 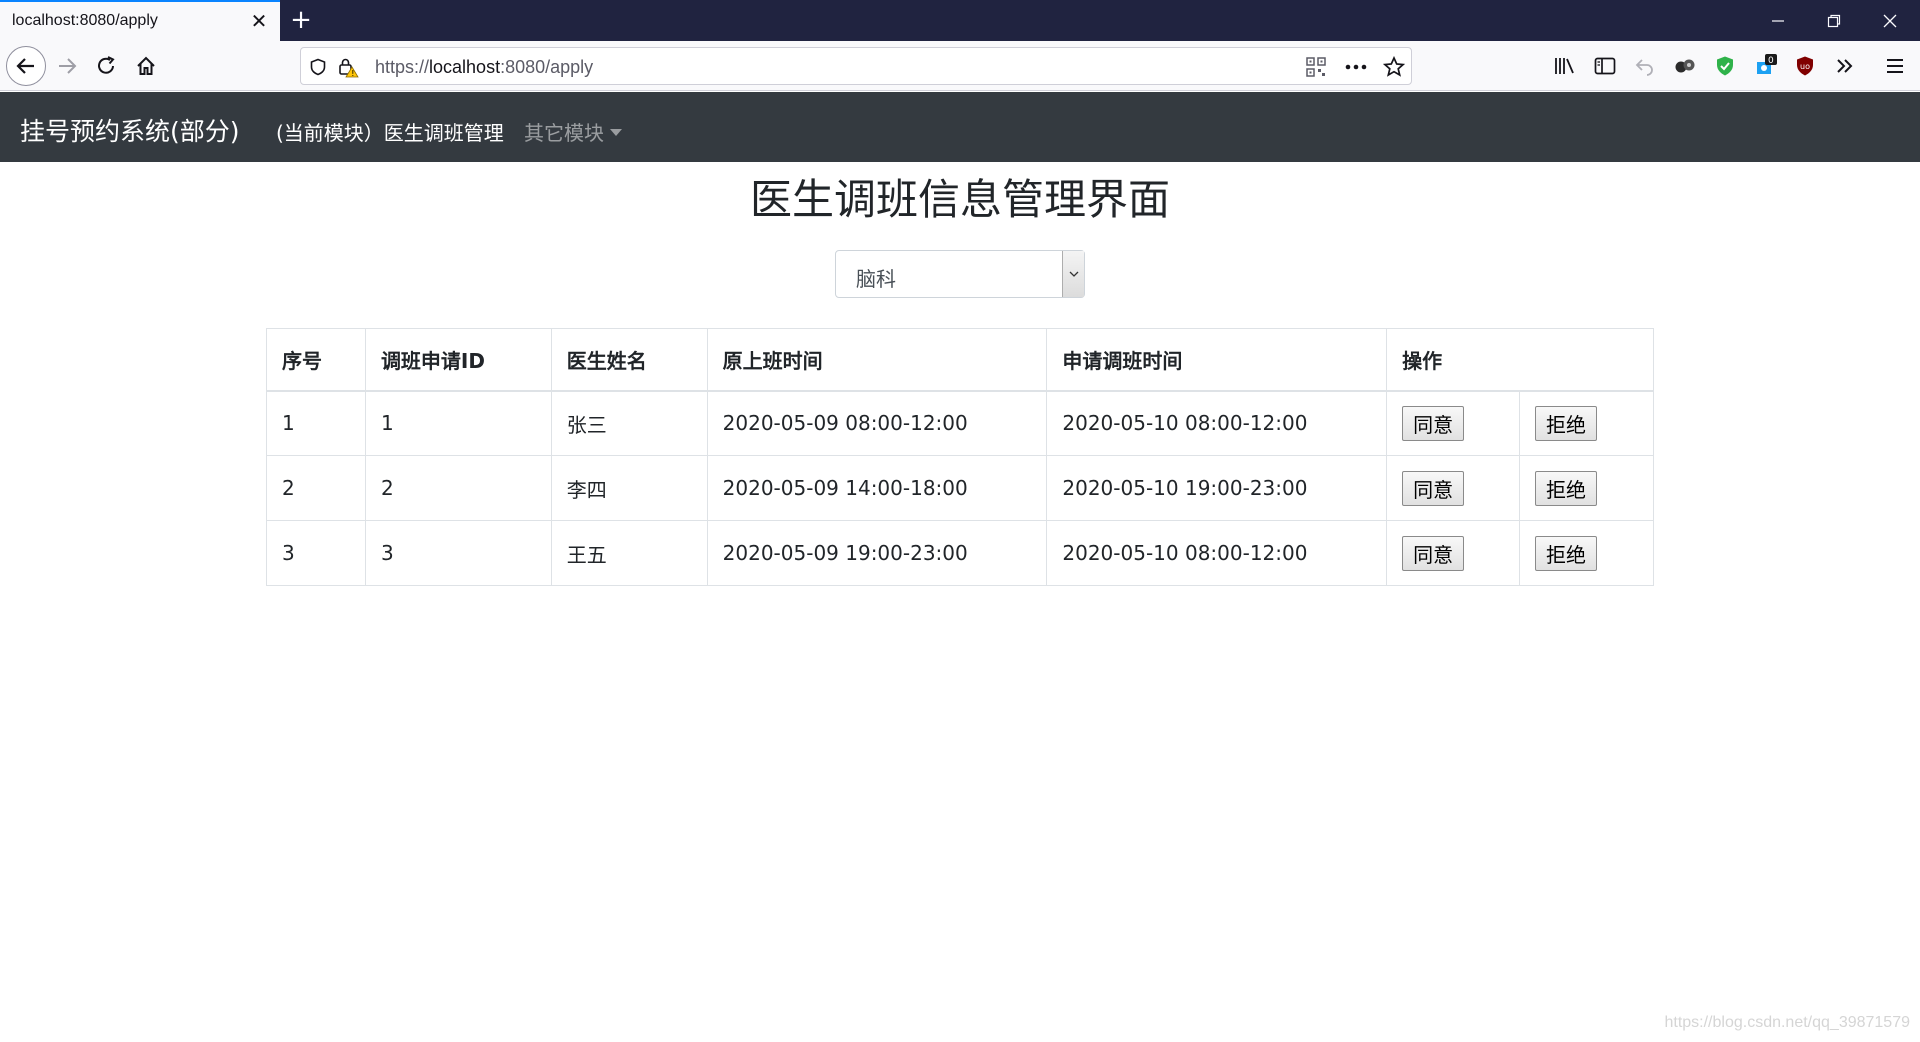 What do you see at coordinates (316, 488) in the screenshot?
I see `cell-no: 2` at bounding box center [316, 488].